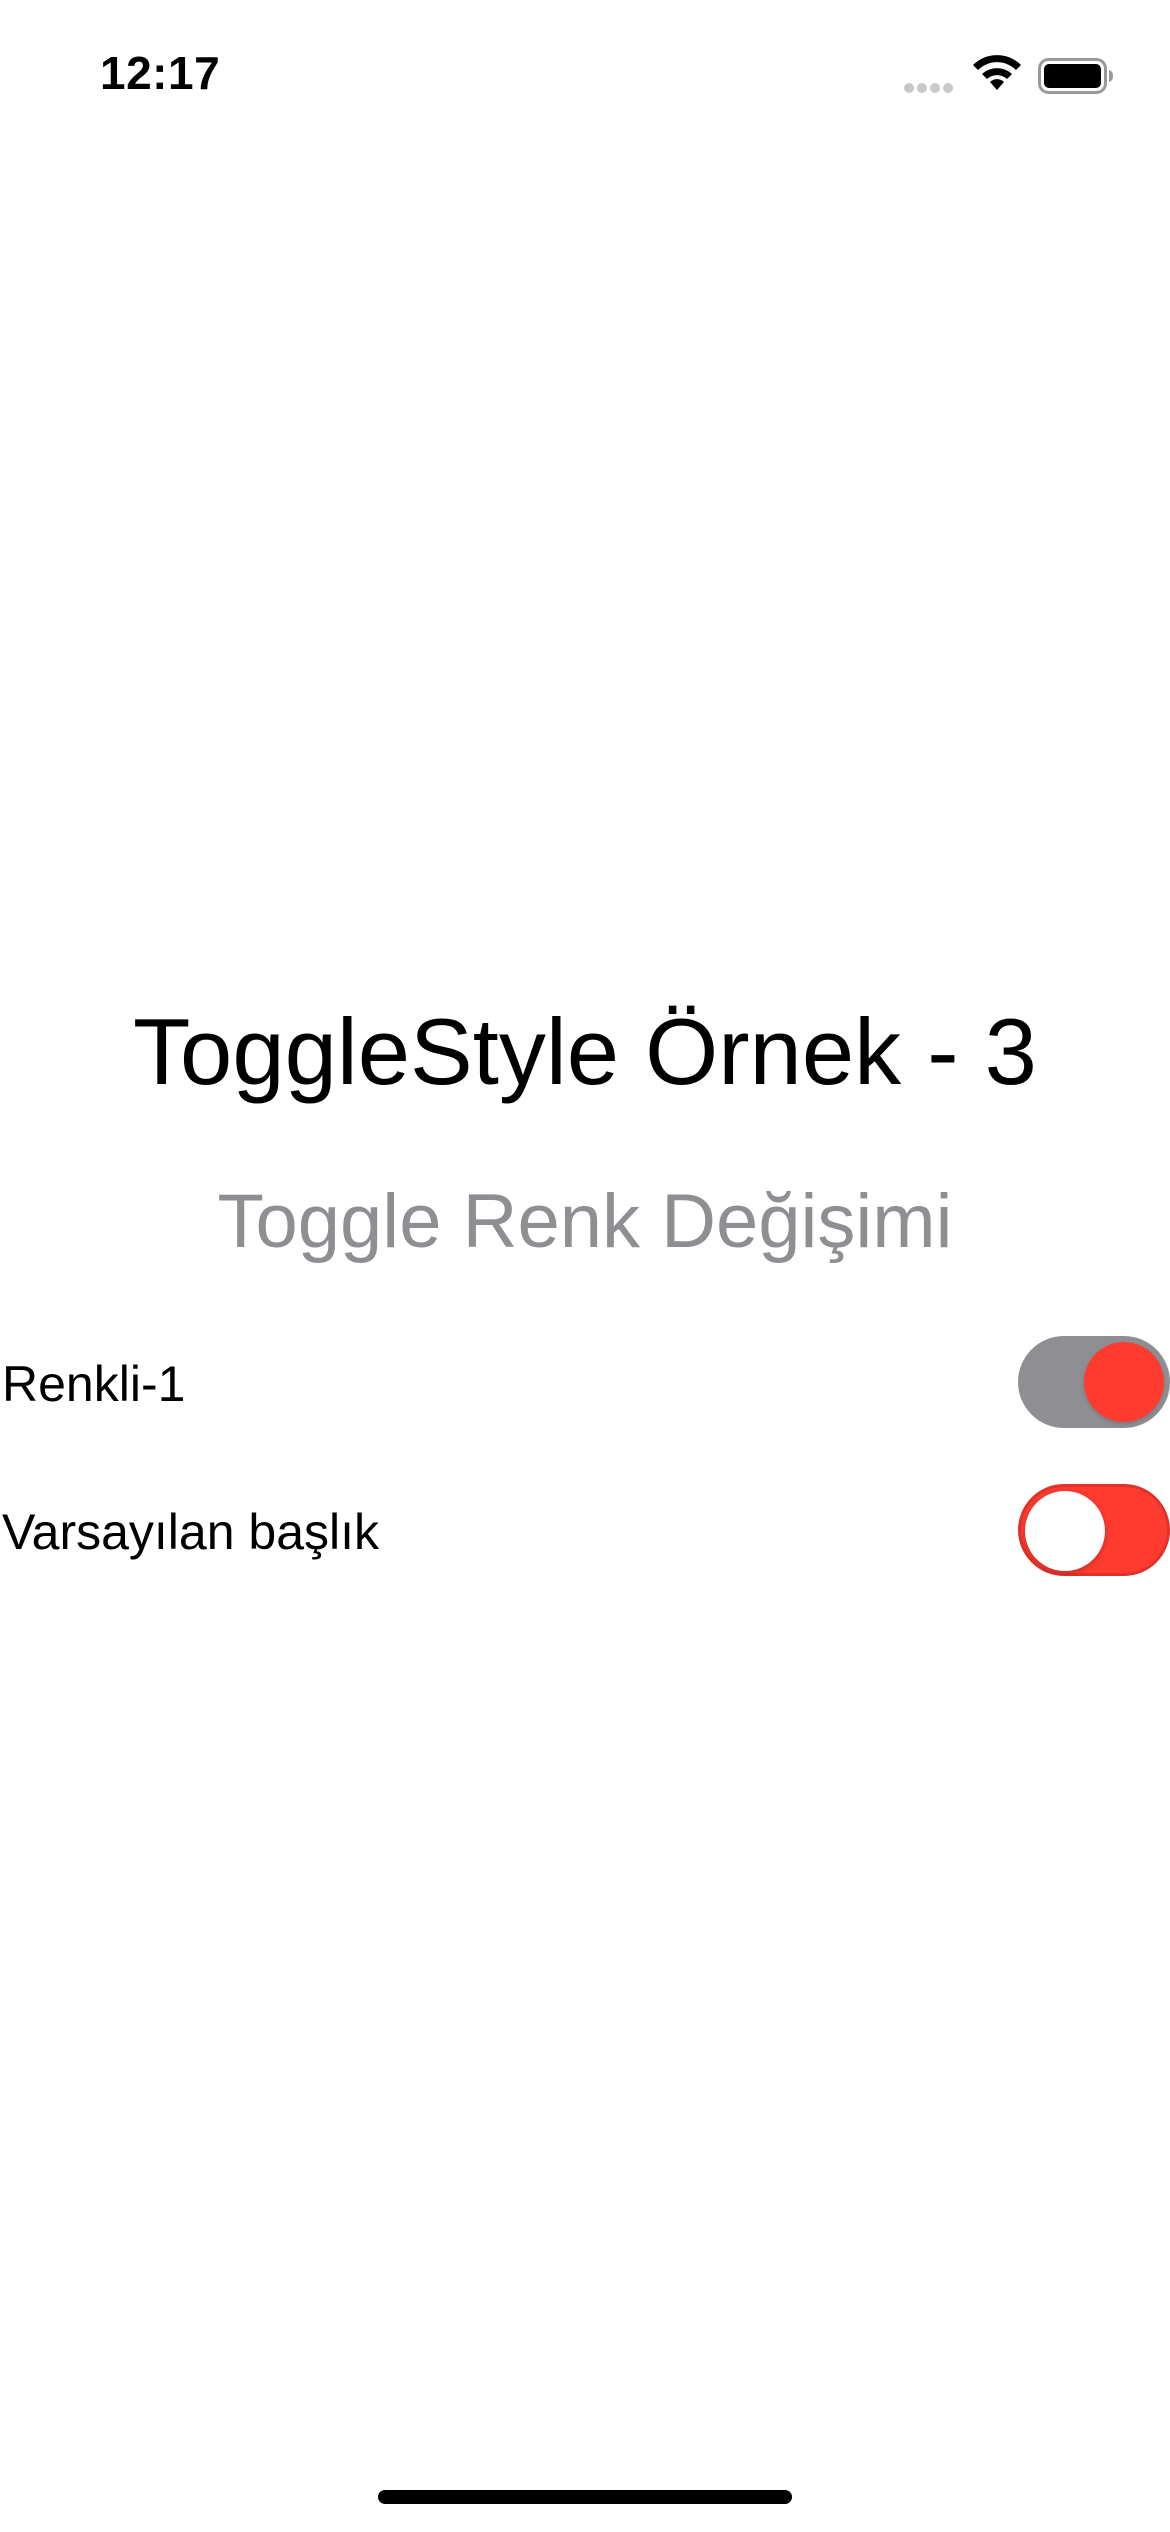  I want to click on page-title: ToggleStyle Örnek - 3, so click(585, 1051).